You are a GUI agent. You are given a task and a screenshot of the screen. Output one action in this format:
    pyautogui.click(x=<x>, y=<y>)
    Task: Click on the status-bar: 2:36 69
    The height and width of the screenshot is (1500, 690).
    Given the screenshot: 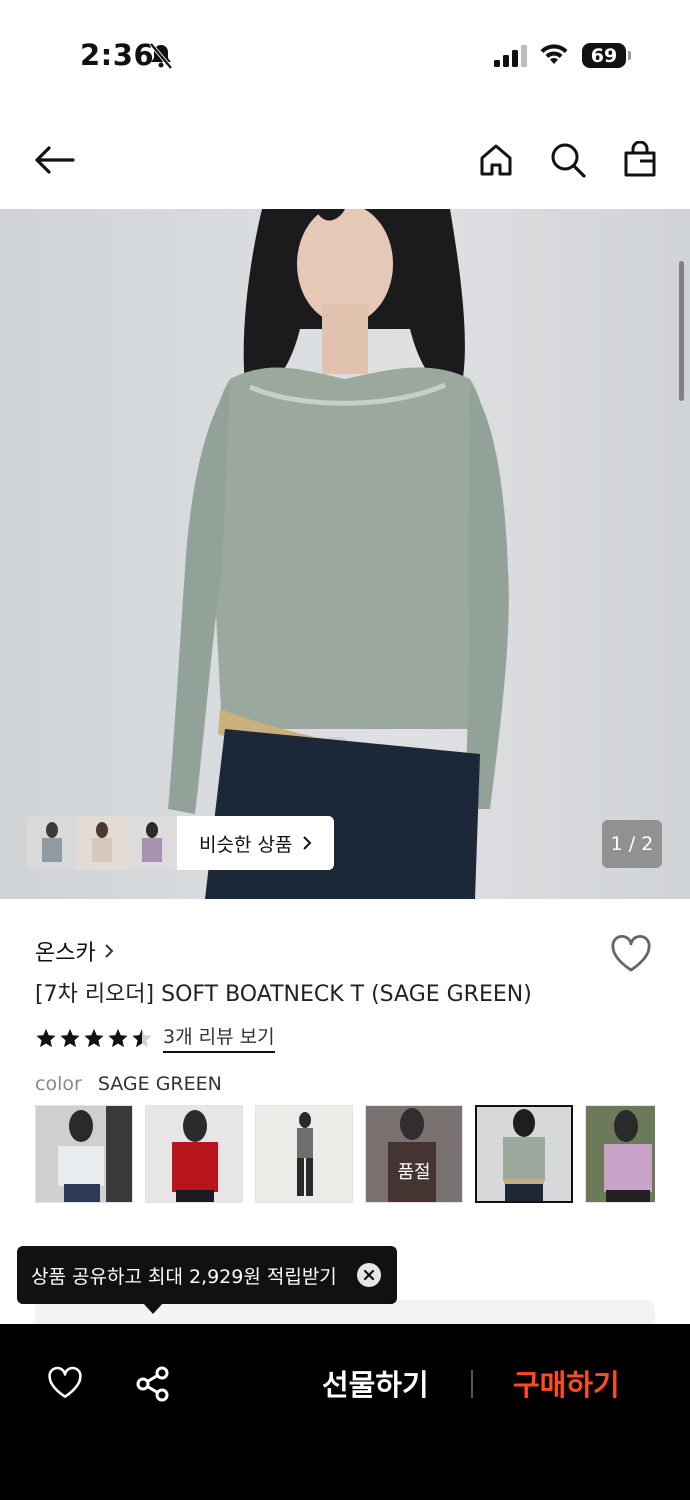 What is the action you would take?
    pyautogui.click(x=345, y=55)
    